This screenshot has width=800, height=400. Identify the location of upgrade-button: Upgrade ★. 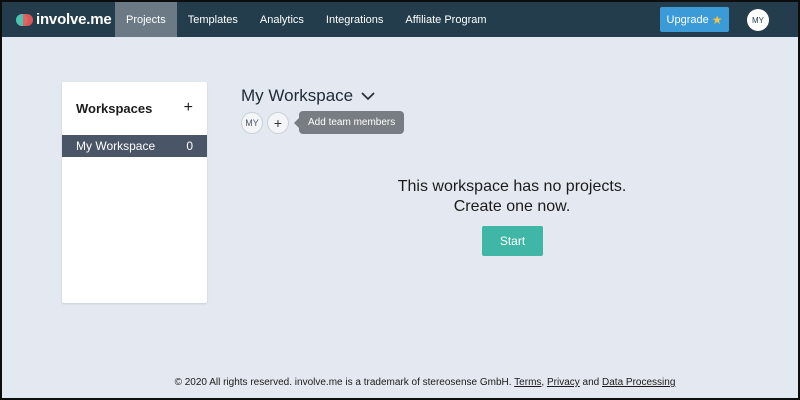
(694, 19).